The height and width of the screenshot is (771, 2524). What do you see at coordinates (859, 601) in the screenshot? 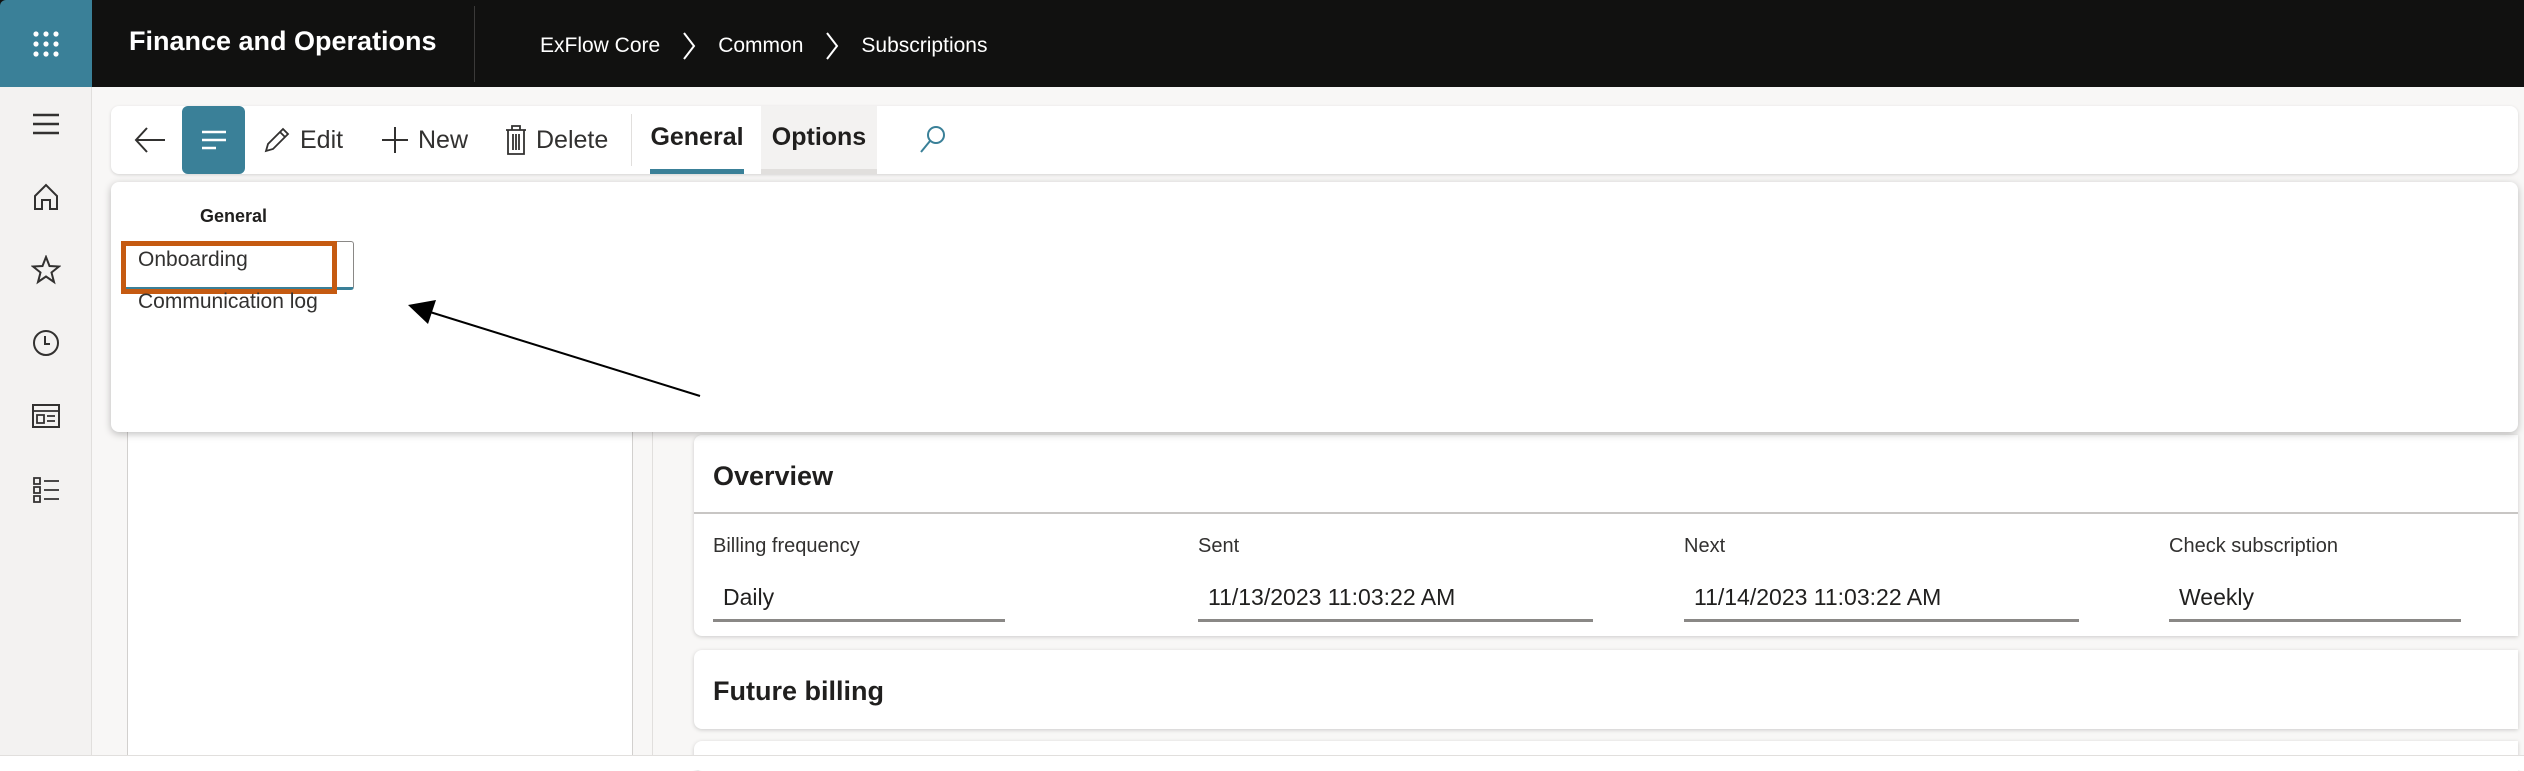
I see `field-value: Daily` at bounding box center [859, 601].